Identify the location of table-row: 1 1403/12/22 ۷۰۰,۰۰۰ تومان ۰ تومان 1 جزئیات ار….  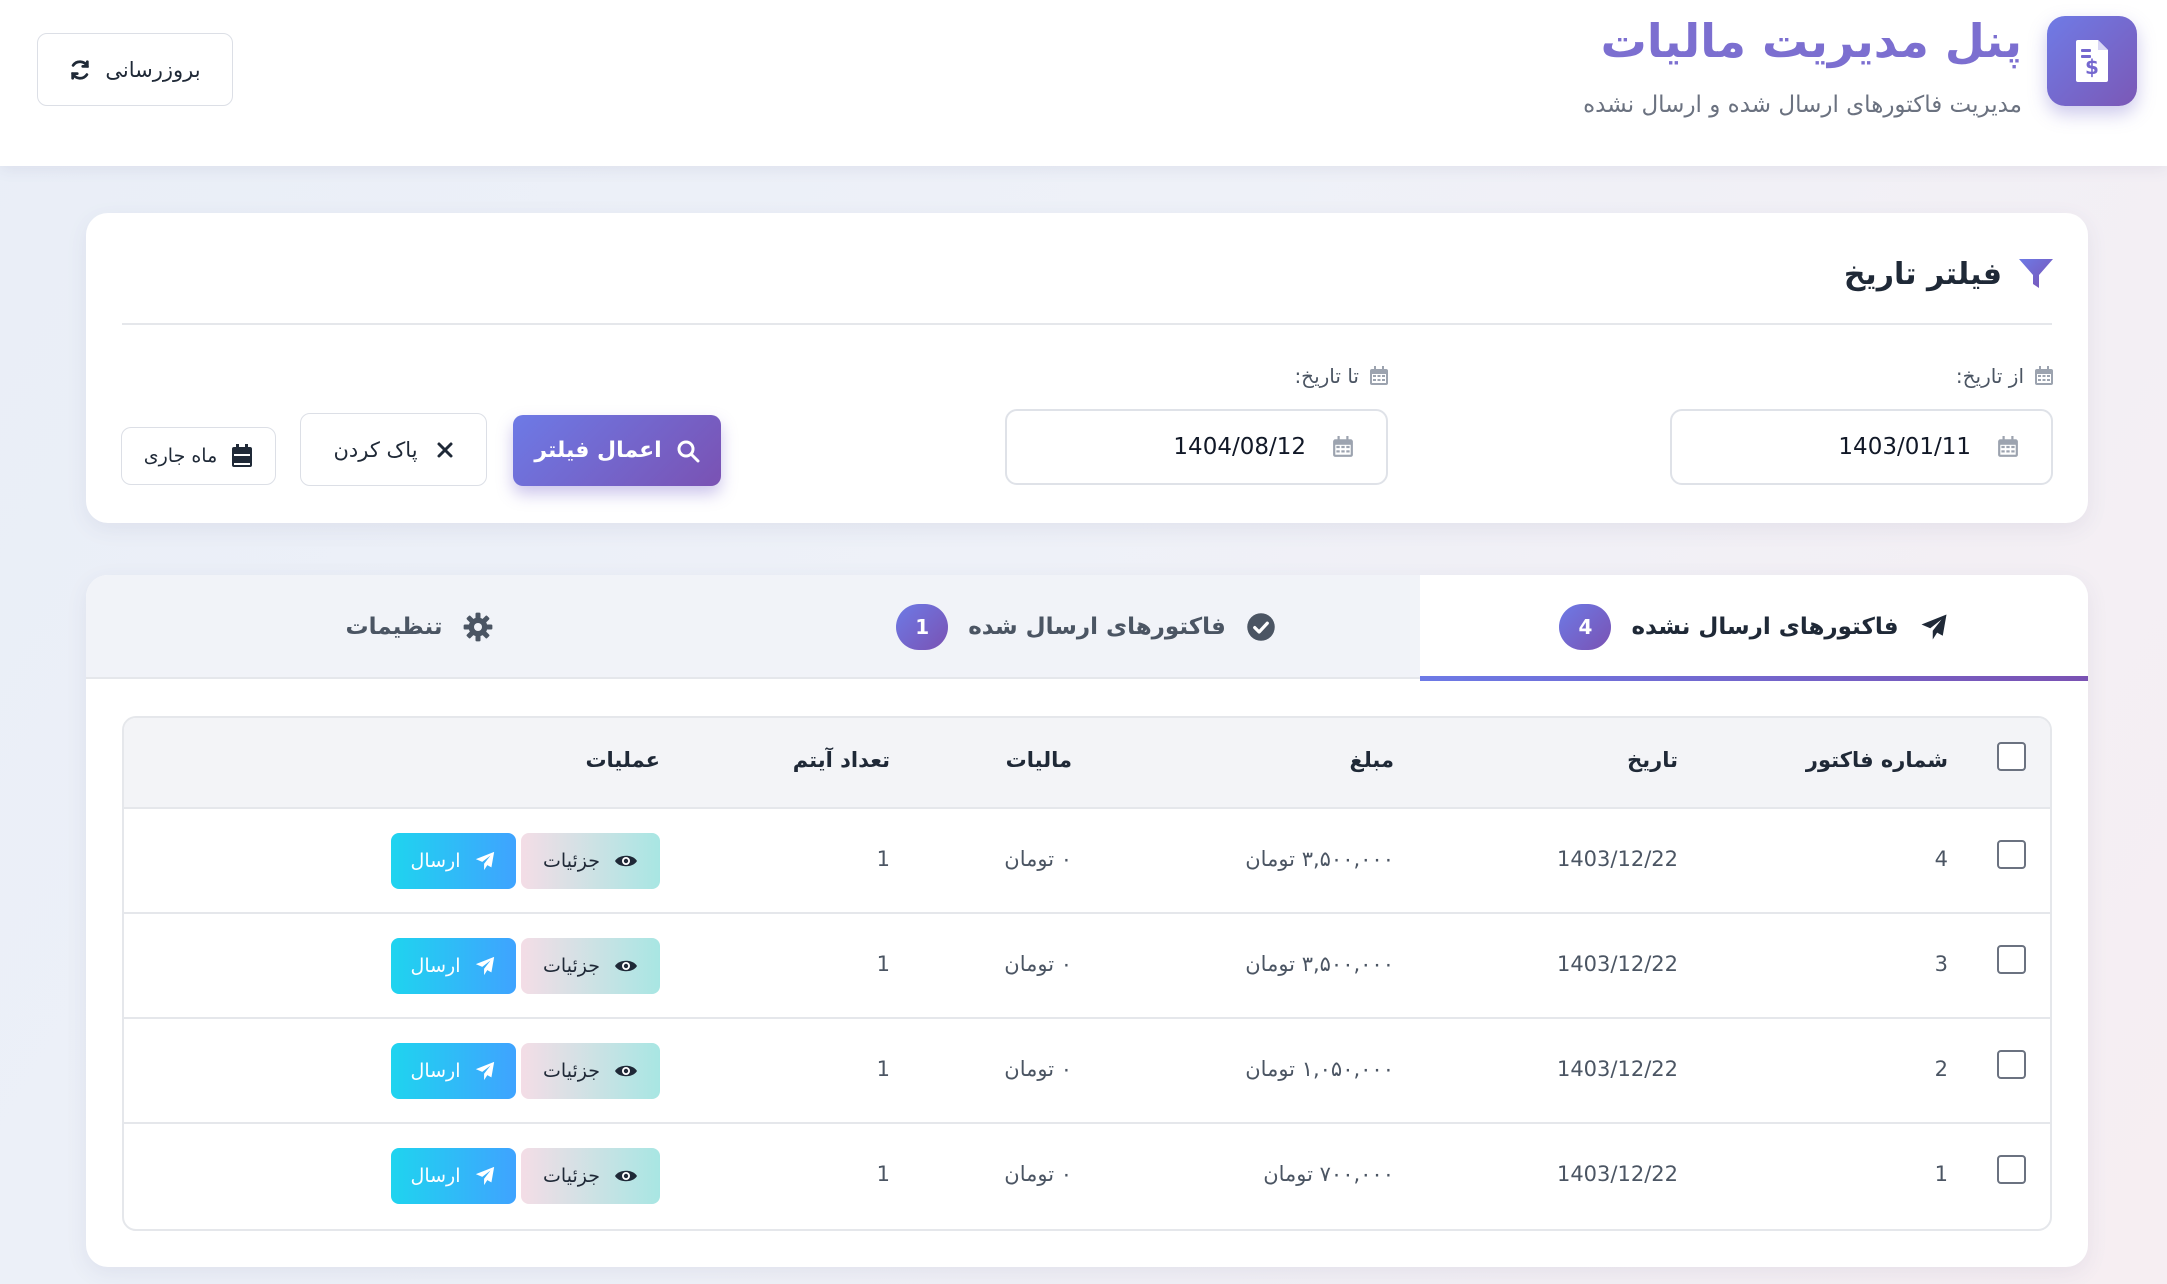
(1087, 1176).